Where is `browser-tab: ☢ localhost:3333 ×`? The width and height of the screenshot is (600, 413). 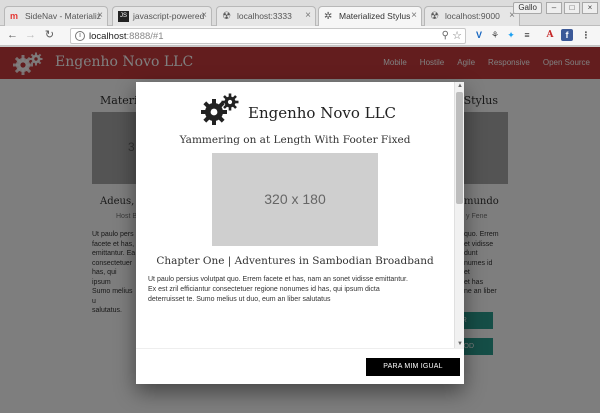 browser-tab: ☢ localhost:3333 × is located at coordinates (266, 16).